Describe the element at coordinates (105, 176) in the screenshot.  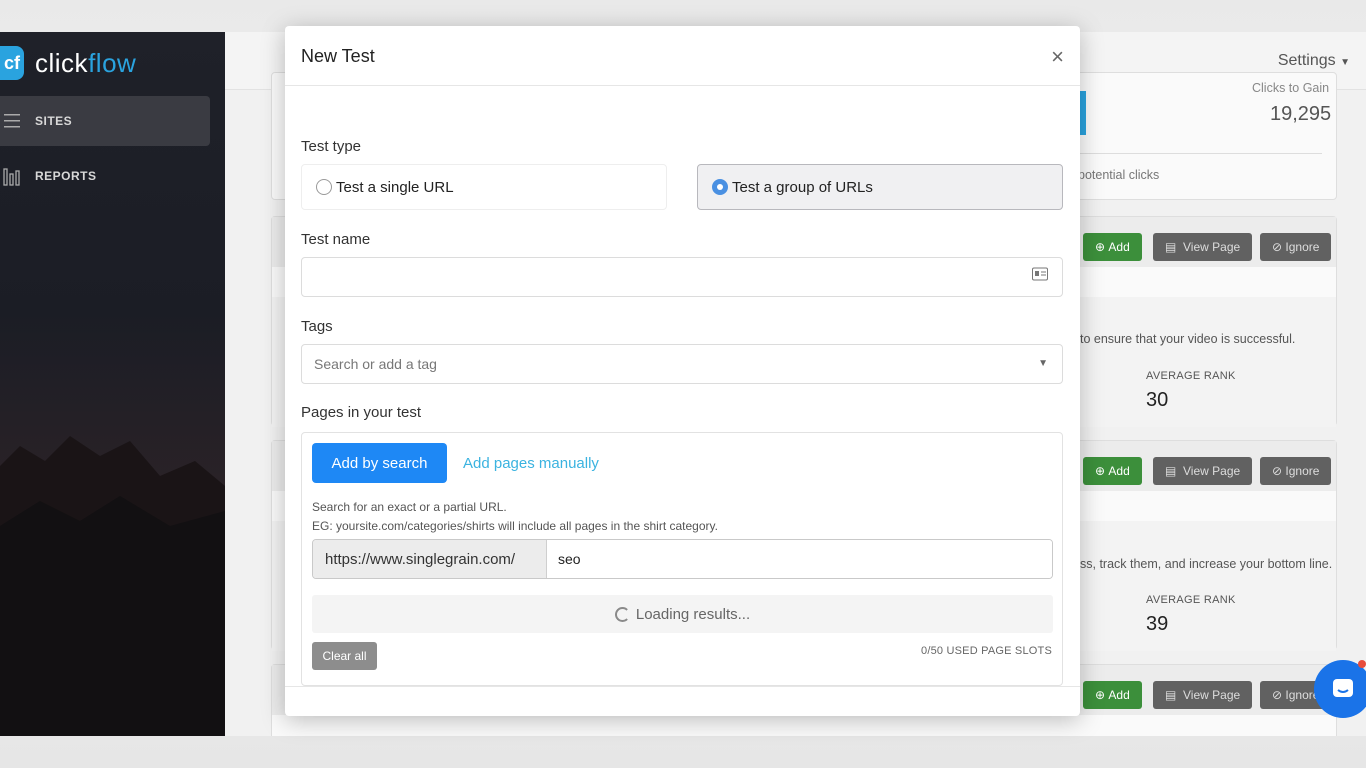
I see `sidebar-item-reports: REPORTS` at that location.